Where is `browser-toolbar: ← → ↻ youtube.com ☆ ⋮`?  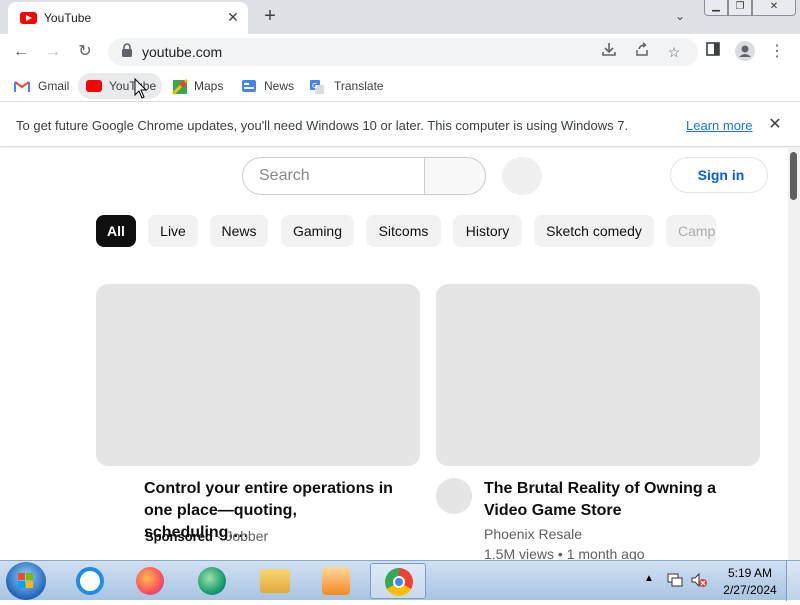 browser-toolbar: ← → ↻ youtube.com ☆ ⋮ is located at coordinates (400, 52).